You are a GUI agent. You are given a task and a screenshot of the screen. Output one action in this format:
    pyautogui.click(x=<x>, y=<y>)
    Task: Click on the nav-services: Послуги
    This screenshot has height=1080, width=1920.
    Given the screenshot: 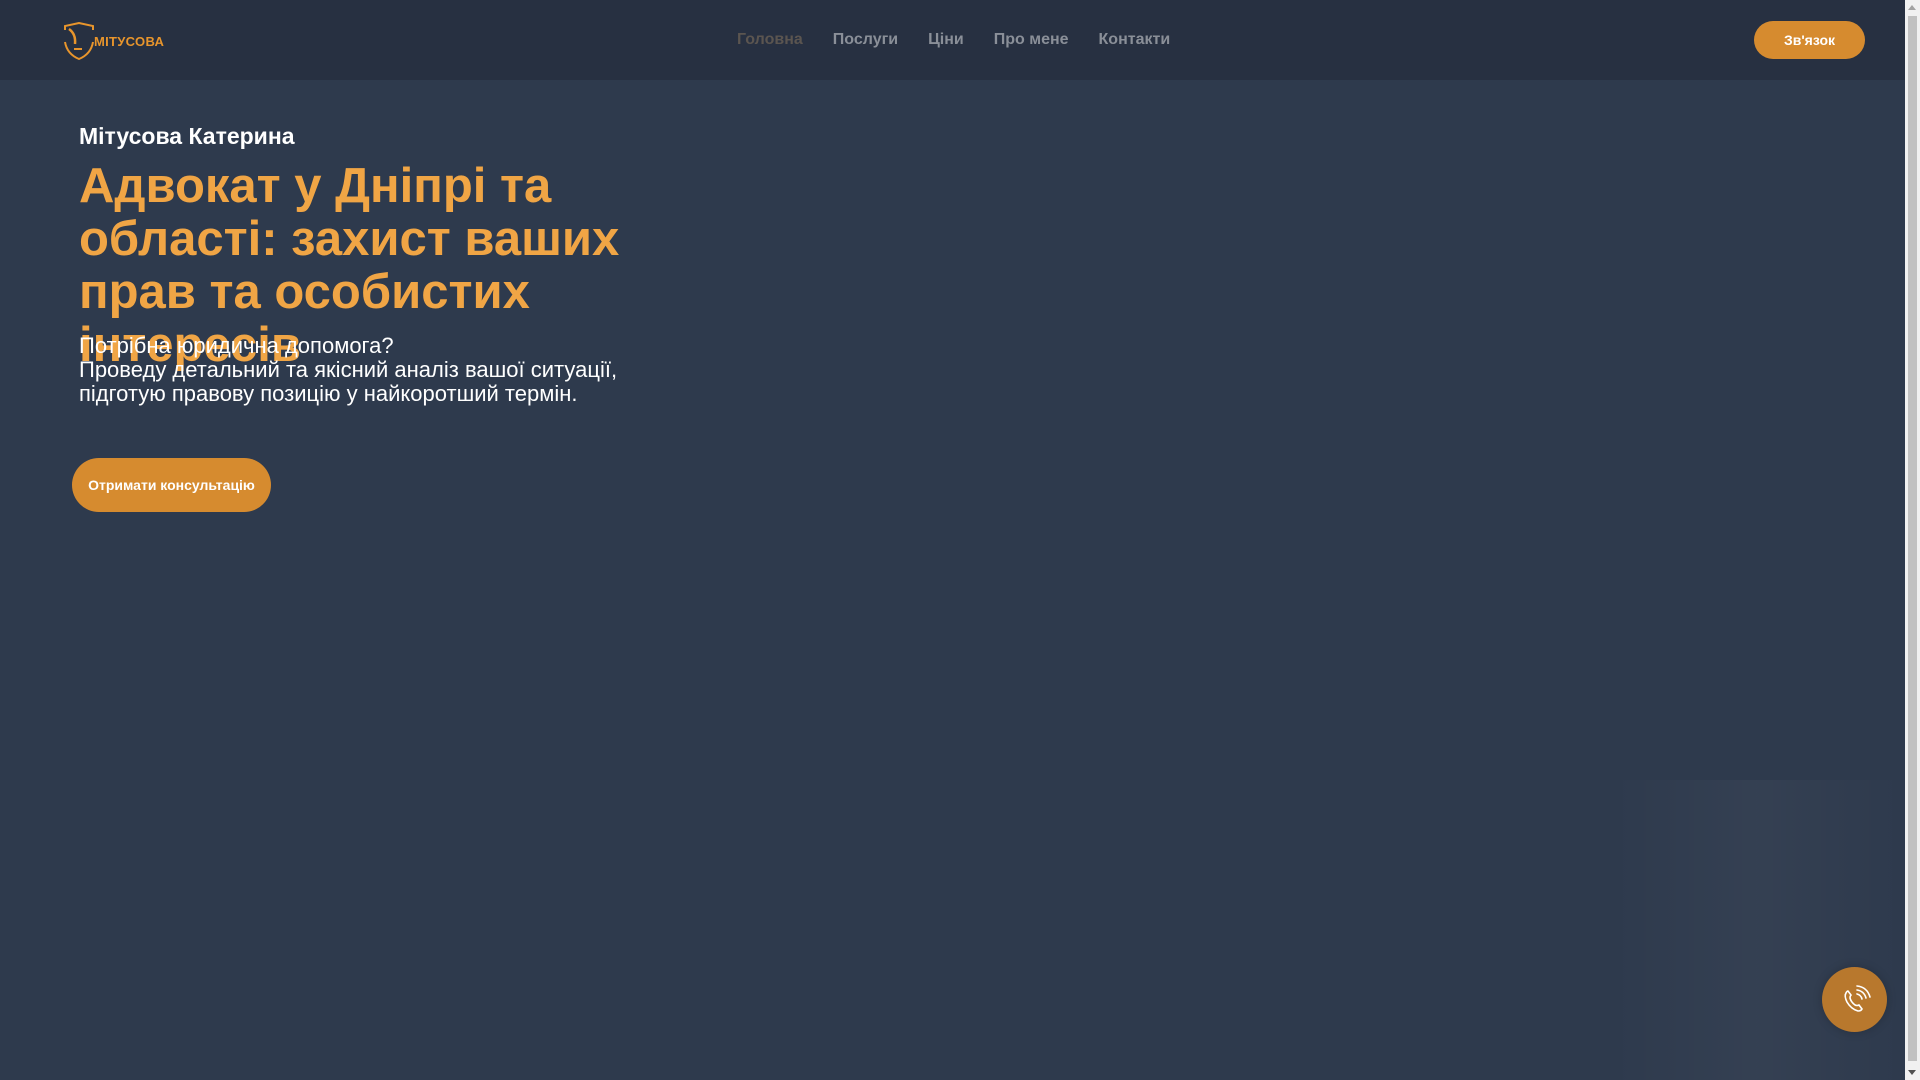 What is the action you would take?
    pyautogui.click(x=865, y=40)
    